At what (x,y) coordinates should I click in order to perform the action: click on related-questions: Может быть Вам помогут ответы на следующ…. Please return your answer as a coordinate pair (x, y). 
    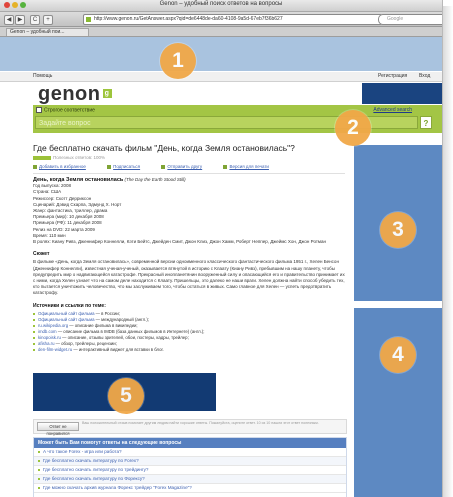
    Looking at the image, I should click on (190, 467).